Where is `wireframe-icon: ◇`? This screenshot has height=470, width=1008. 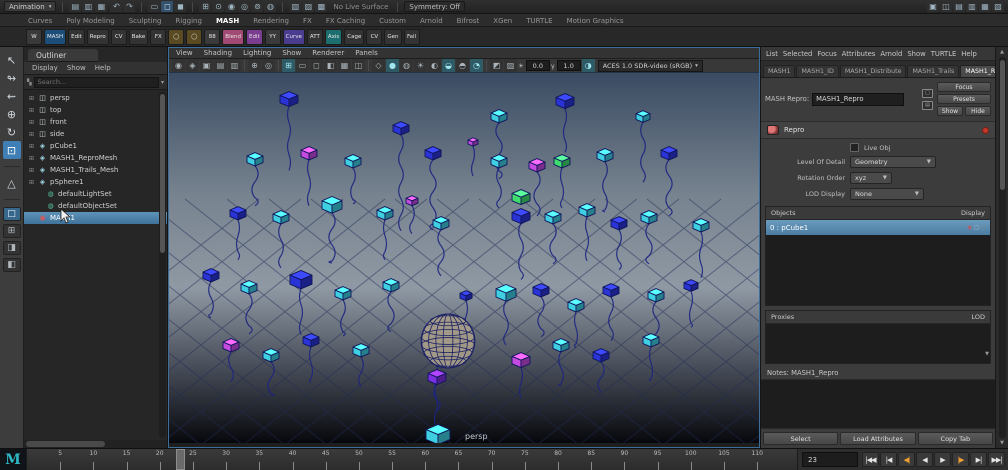
wireframe-icon: ◇ is located at coordinates (378, 65).